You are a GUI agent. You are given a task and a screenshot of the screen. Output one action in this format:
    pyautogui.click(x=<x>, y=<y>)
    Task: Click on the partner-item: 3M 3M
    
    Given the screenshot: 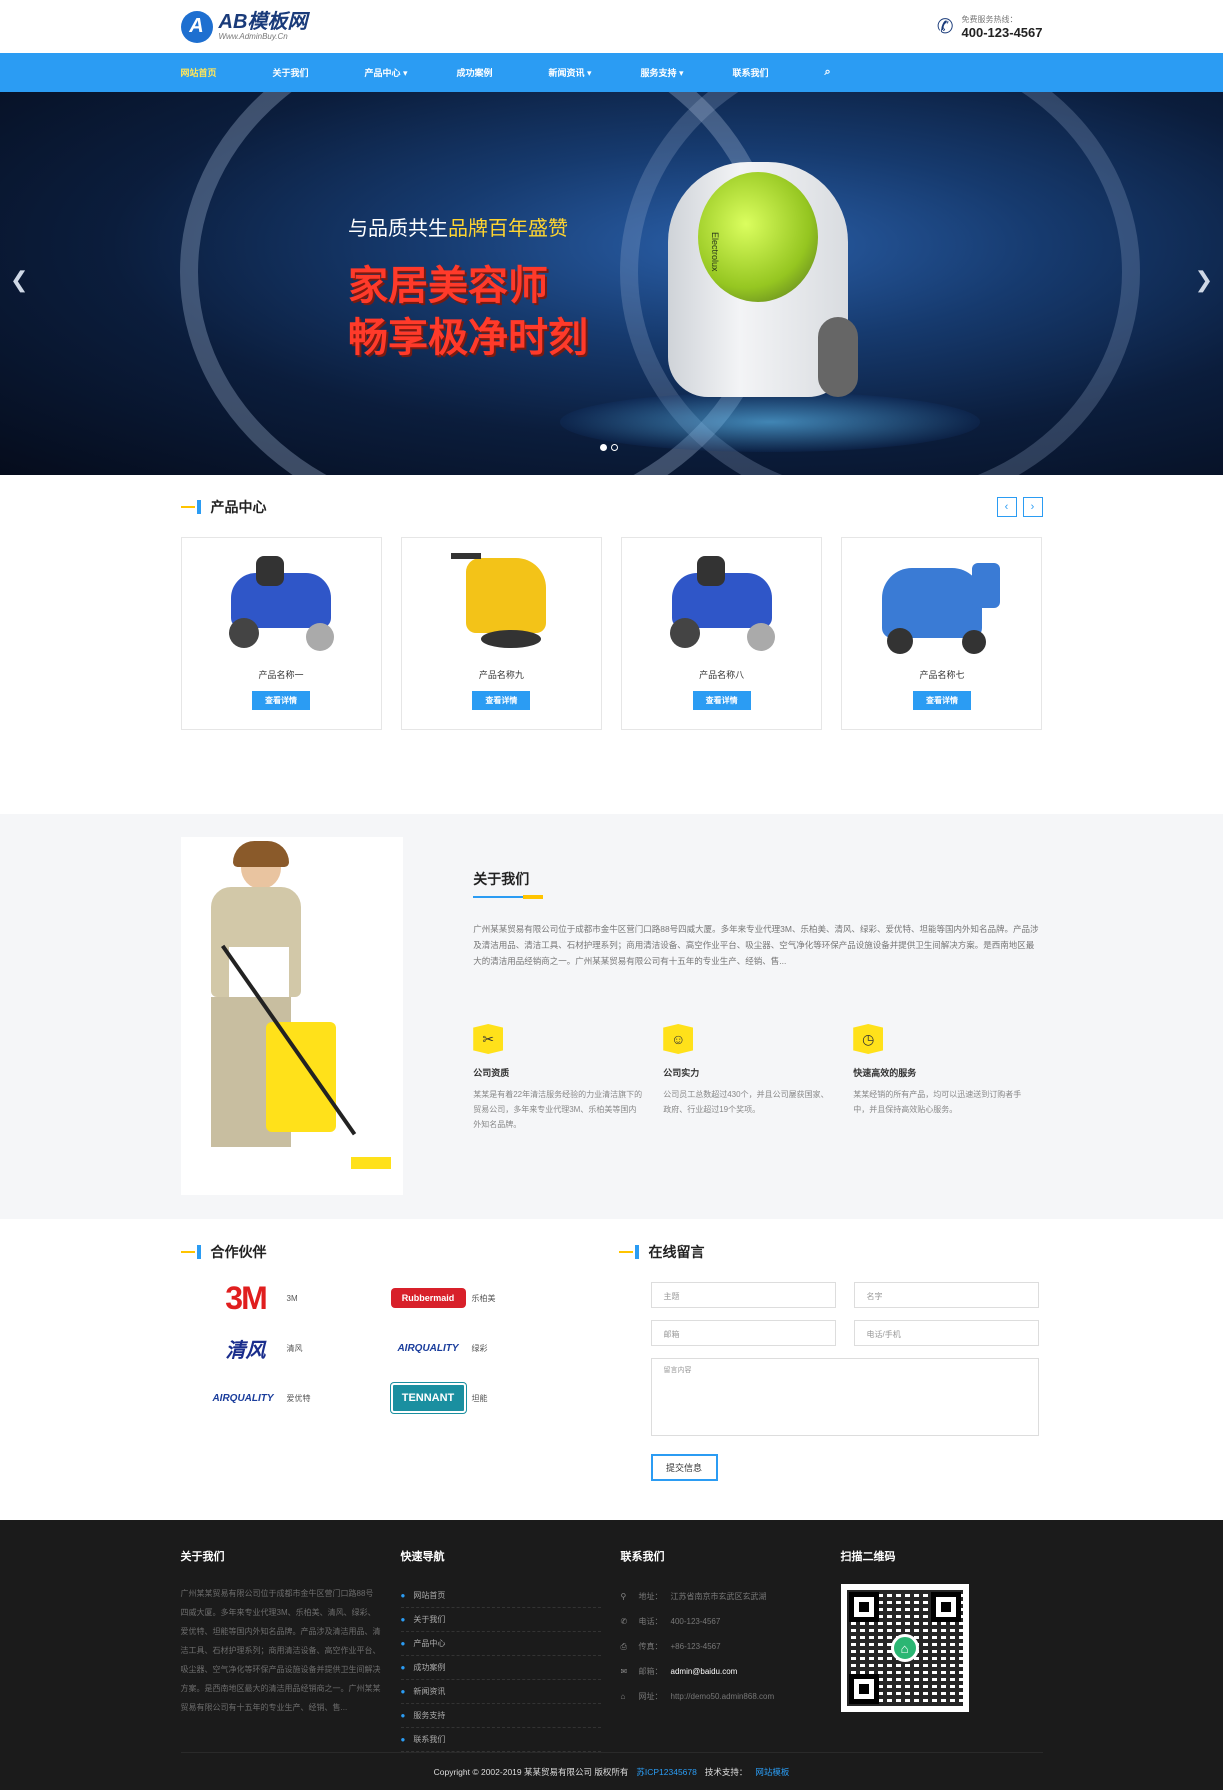 What is the action you would take?
    pyautogui.click(x=286, y=1297)
    